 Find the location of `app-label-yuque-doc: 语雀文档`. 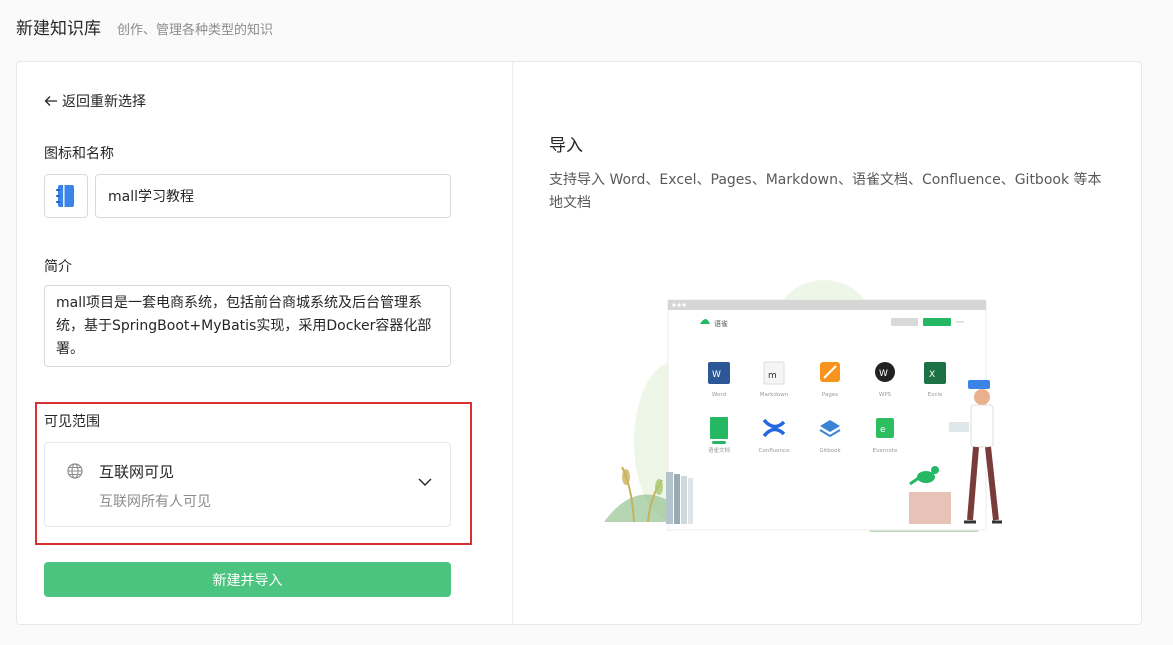

app-label-yuque-doc: 语雀文档 is located at coordinates (719, 450).